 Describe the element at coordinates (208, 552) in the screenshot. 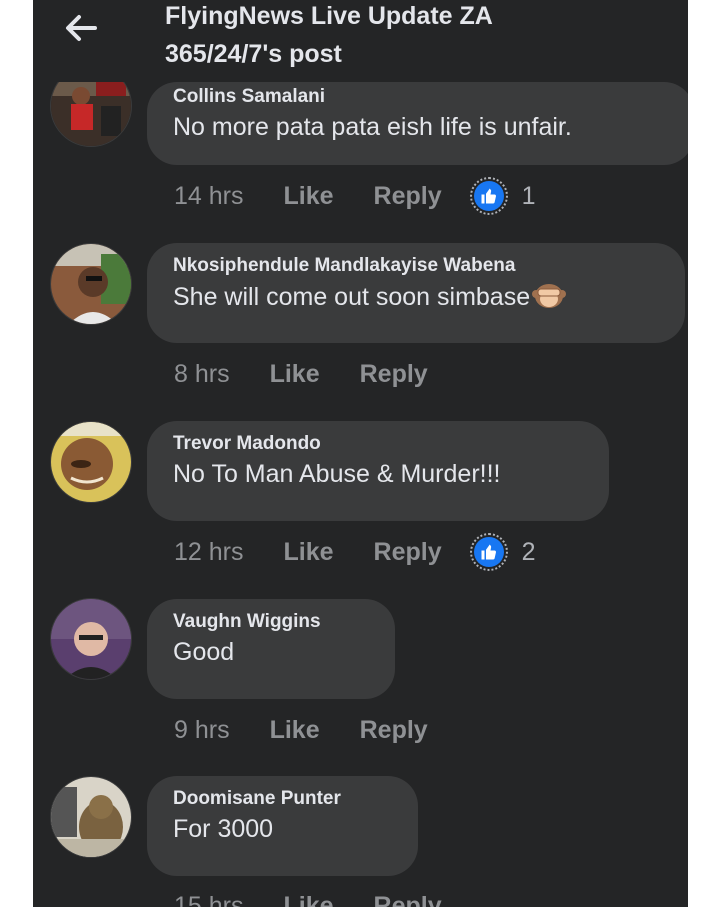

I see `comment-time: 12 hrs` at that location.